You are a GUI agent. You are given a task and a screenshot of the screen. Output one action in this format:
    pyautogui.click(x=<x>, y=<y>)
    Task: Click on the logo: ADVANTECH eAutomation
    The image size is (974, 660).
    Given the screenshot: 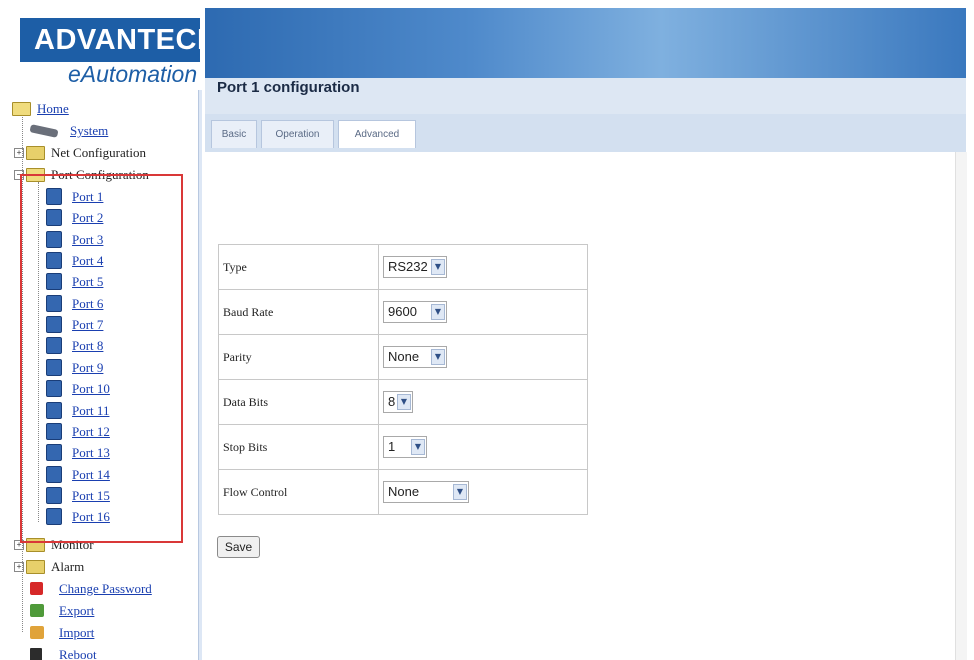 What is the action you would take?
    pyautogui.click(x=105, y=49)
    